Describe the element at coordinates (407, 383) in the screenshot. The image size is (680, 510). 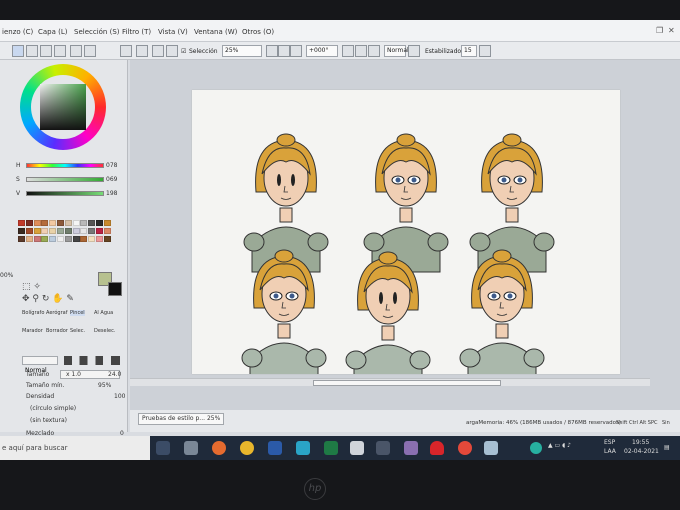
I see `horizontal-scroll-thumb` at that location.